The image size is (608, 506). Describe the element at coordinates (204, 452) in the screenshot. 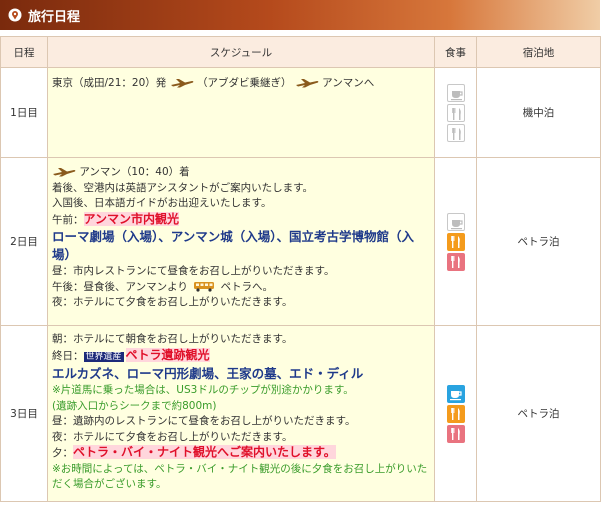

I see `highlight-tour: ペトラ・バイ・ナイト観光へご案内いたします。` at that location.